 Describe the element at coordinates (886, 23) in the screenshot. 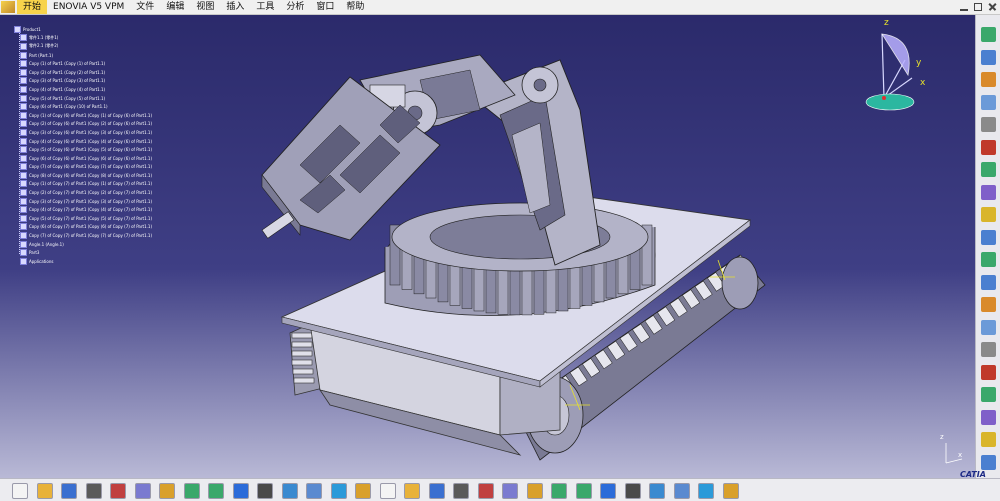

I see `compass-z-label: z` at that location.